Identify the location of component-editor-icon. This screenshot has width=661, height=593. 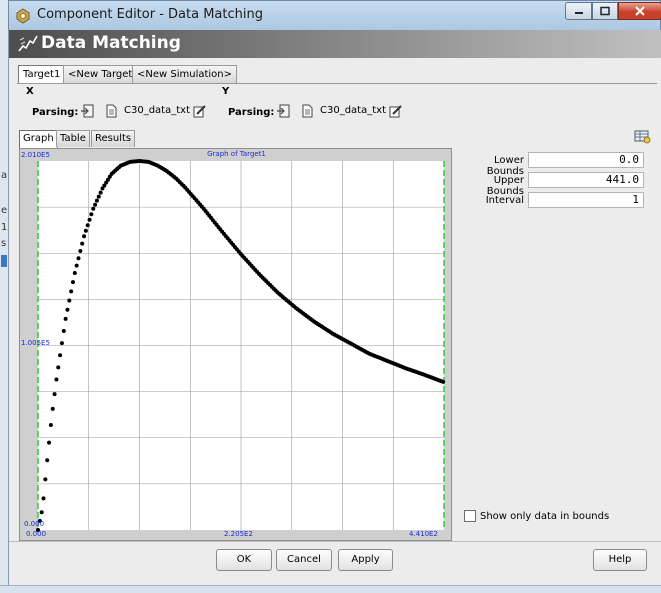
(23, 16).